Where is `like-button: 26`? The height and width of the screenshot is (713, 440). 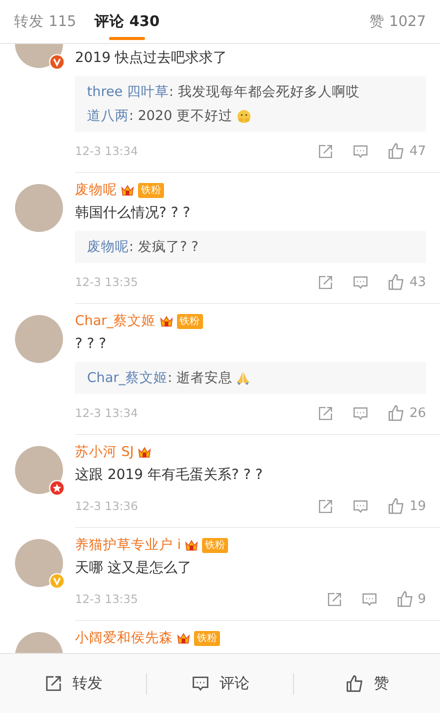
like-button: 26 is located at coordinates (406, 413).